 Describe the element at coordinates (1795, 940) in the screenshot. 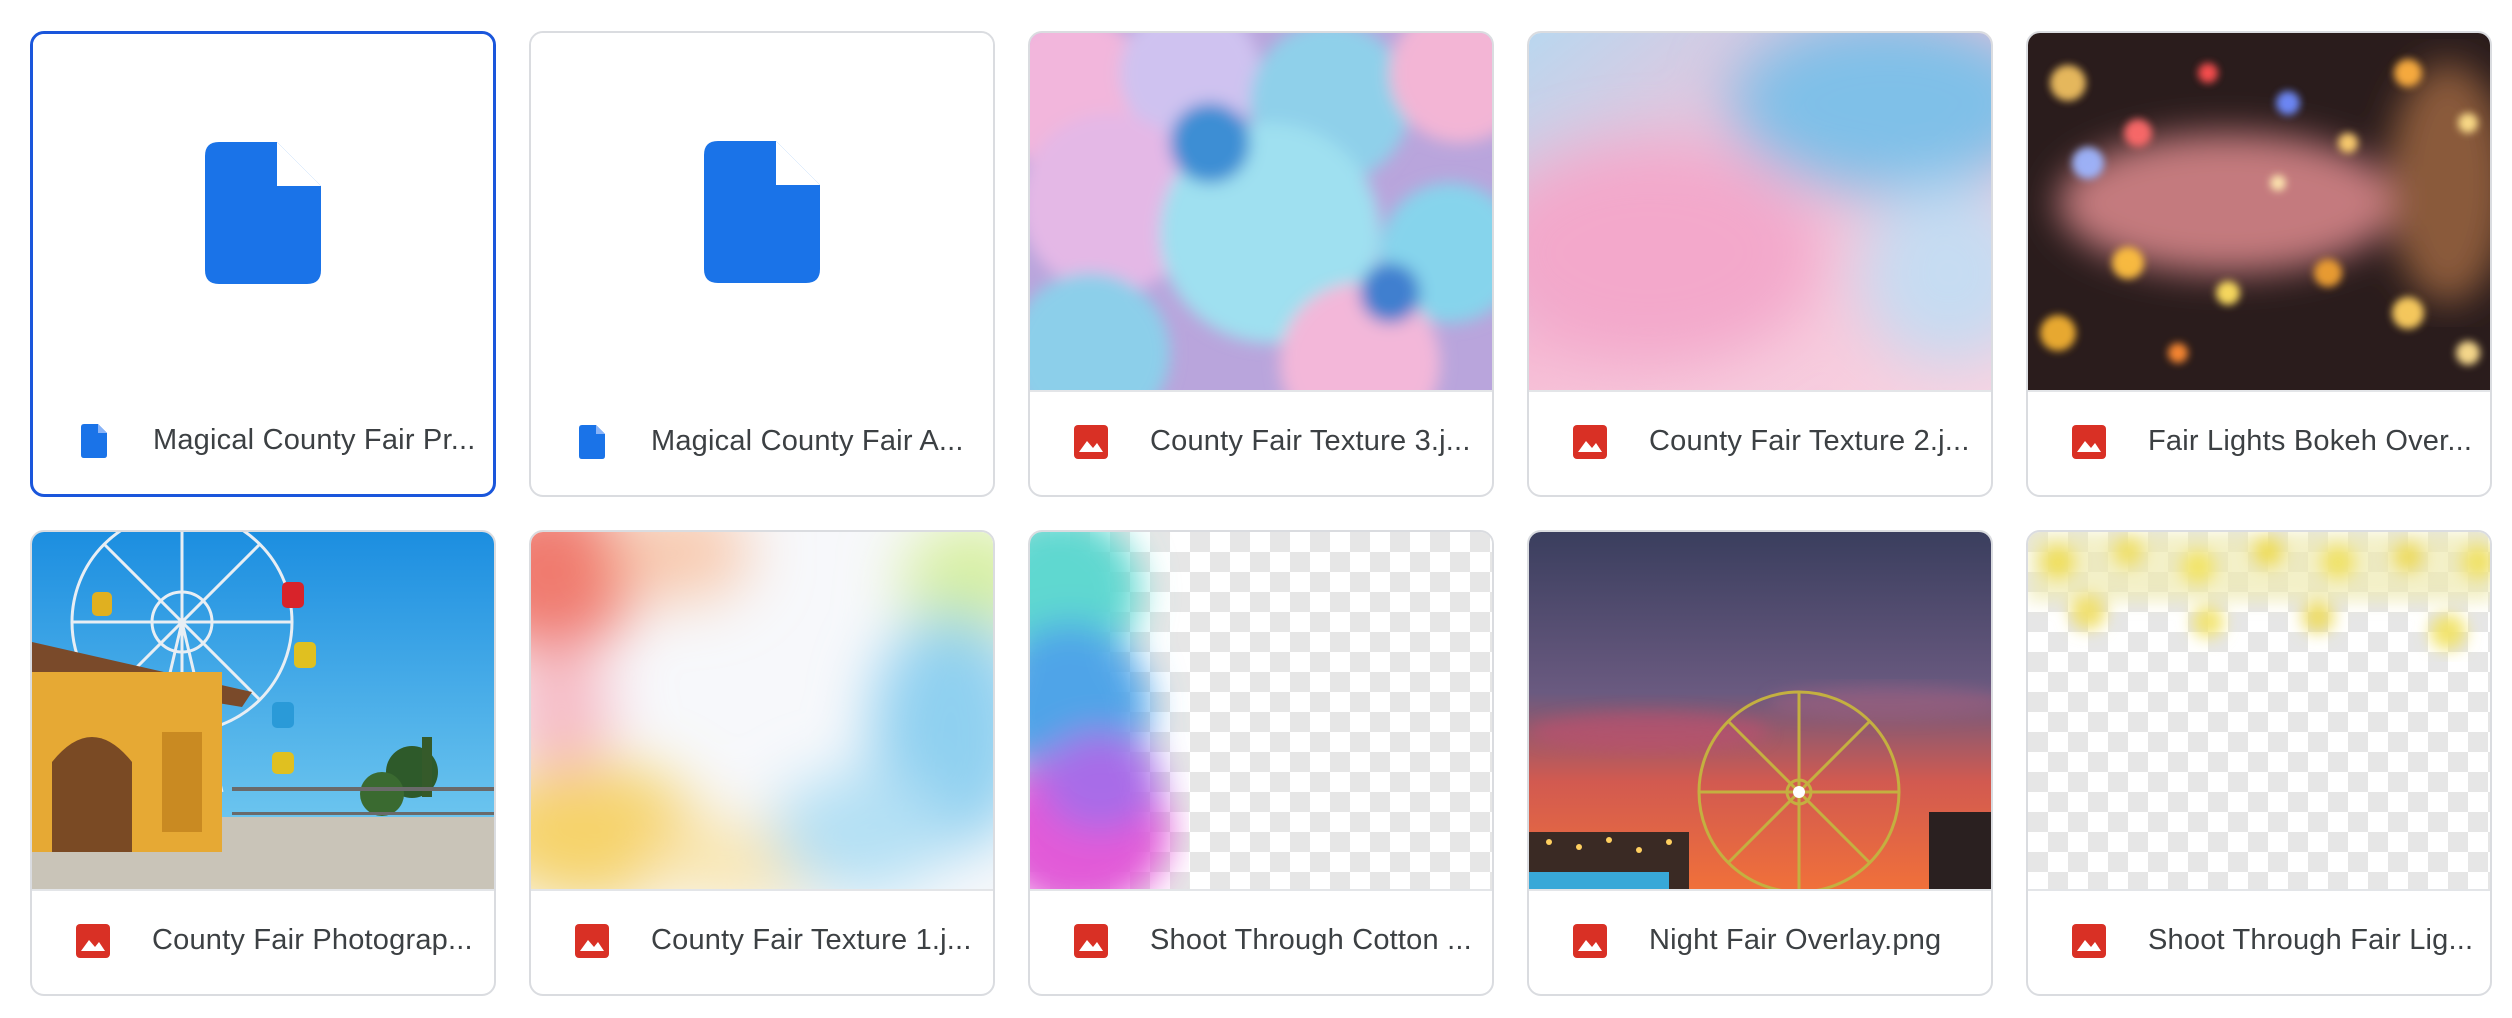

I see `file-name: Night Fair Overlay.png` at that location.